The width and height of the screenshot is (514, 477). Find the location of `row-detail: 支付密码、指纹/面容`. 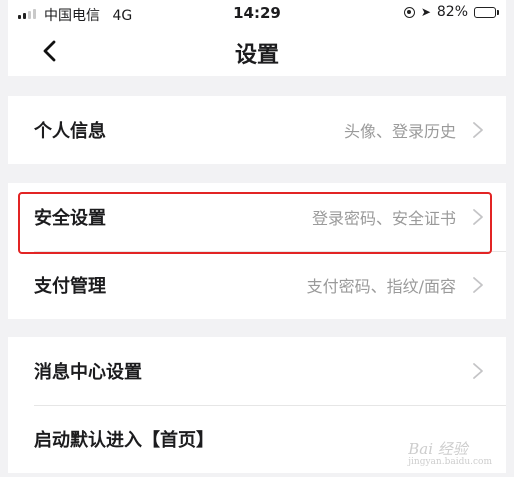

row-detail: 支付密码、指纹/面容 is located at coordinates (381, 286).